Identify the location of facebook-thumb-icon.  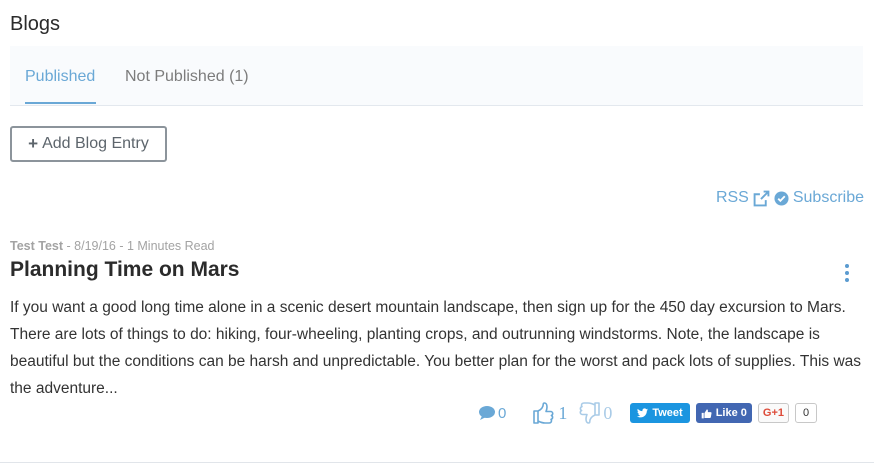
(706, 413).